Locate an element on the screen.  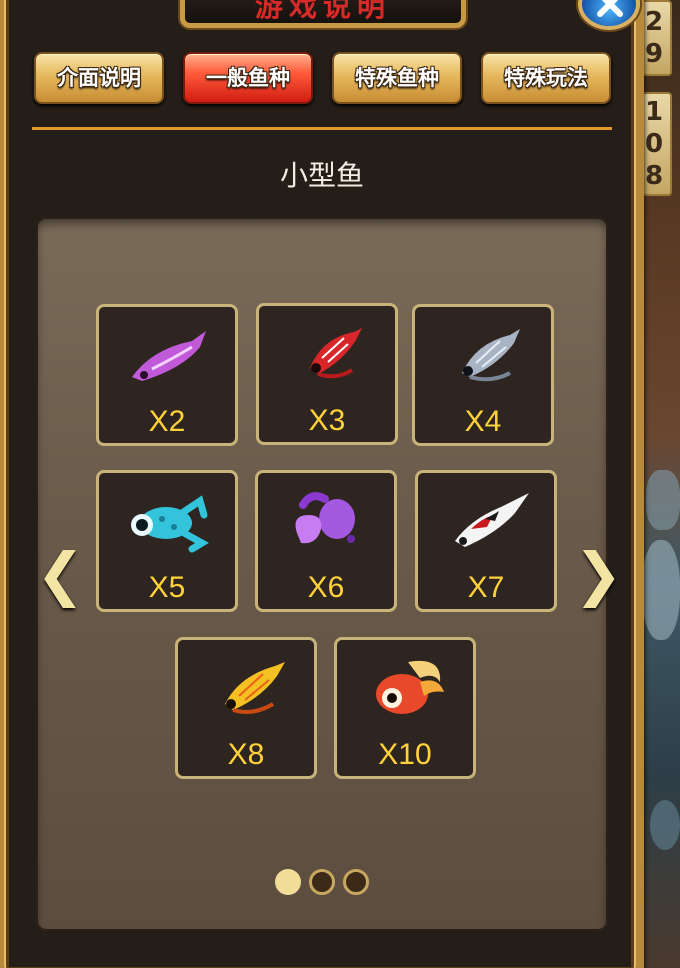
fish-multiplier: X6 is located at coordinates (326, 587).